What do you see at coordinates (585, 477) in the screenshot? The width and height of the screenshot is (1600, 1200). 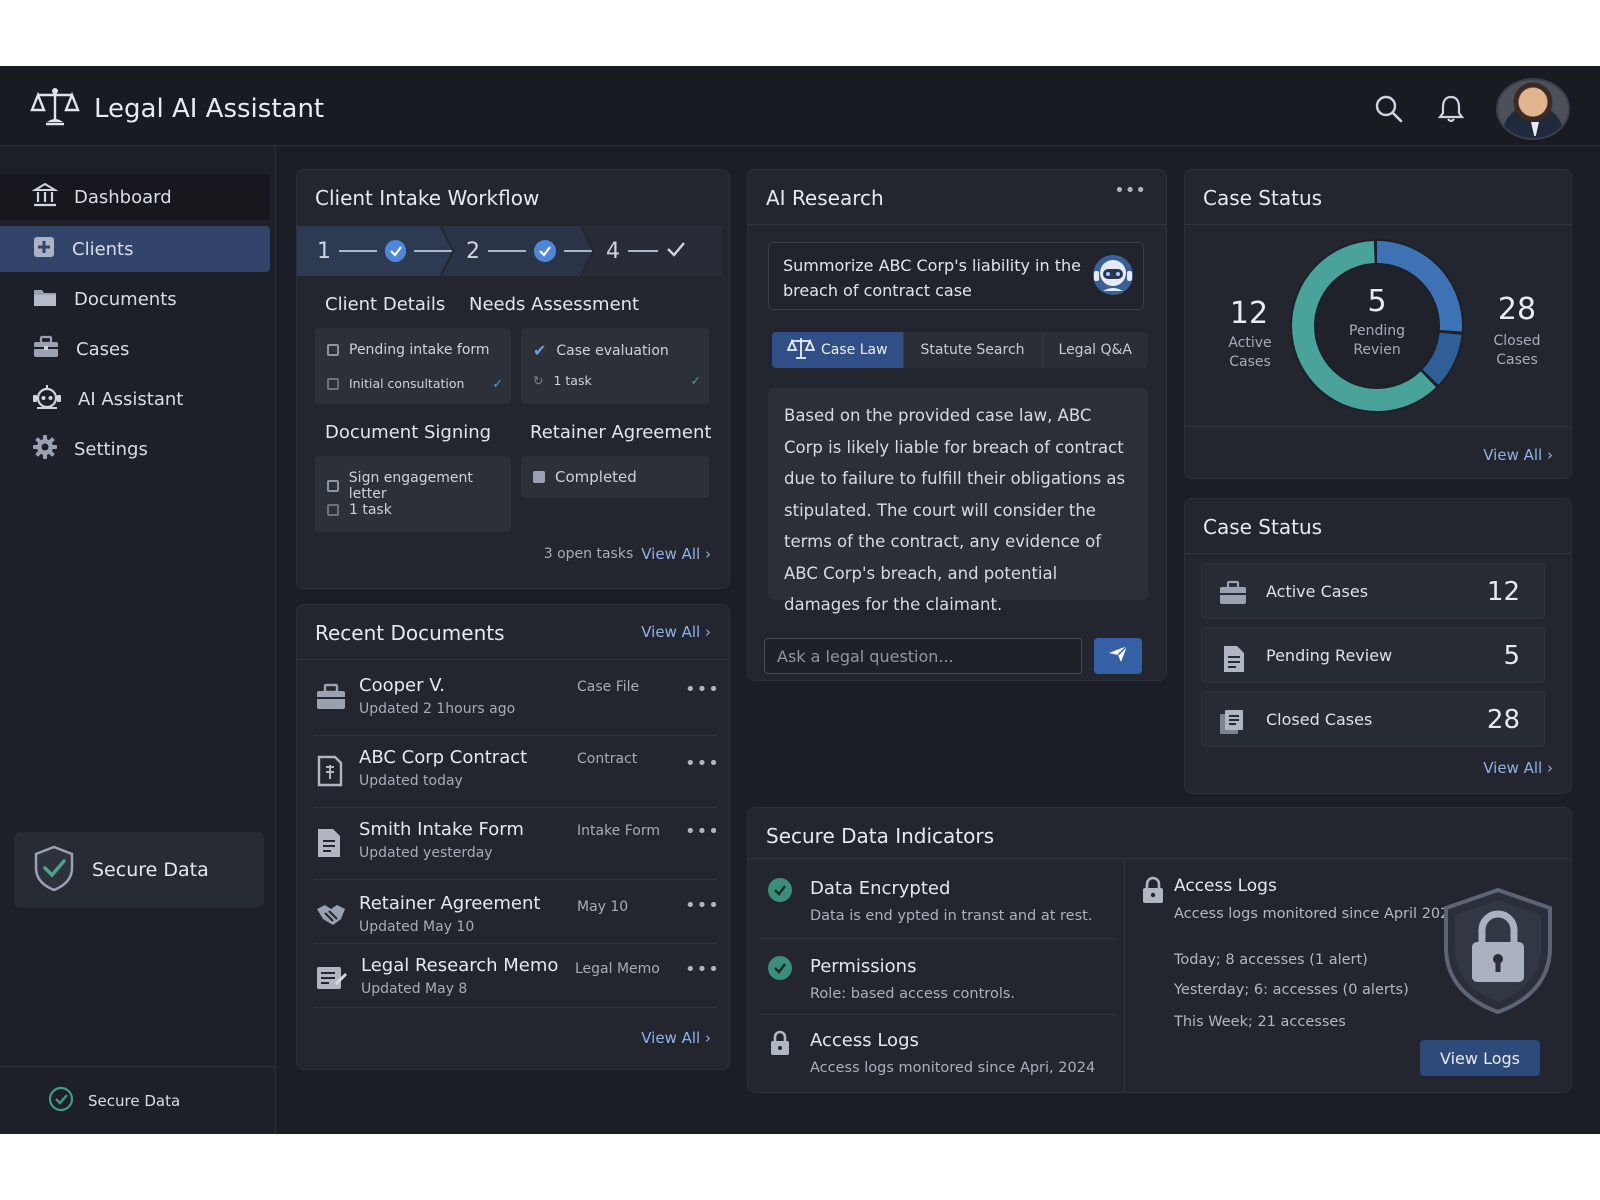 I see `task-item: Completed` at bounding box center [585, 477].